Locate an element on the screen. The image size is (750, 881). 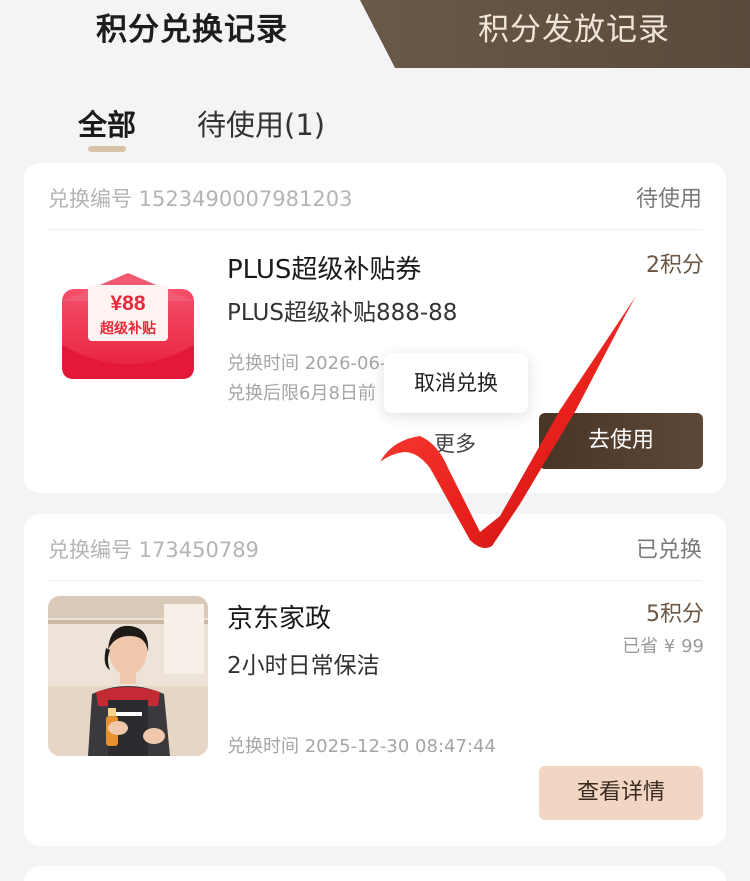
coupon-thumbnail: ¥88 超级补贴 is located at coordinates (128, 333).